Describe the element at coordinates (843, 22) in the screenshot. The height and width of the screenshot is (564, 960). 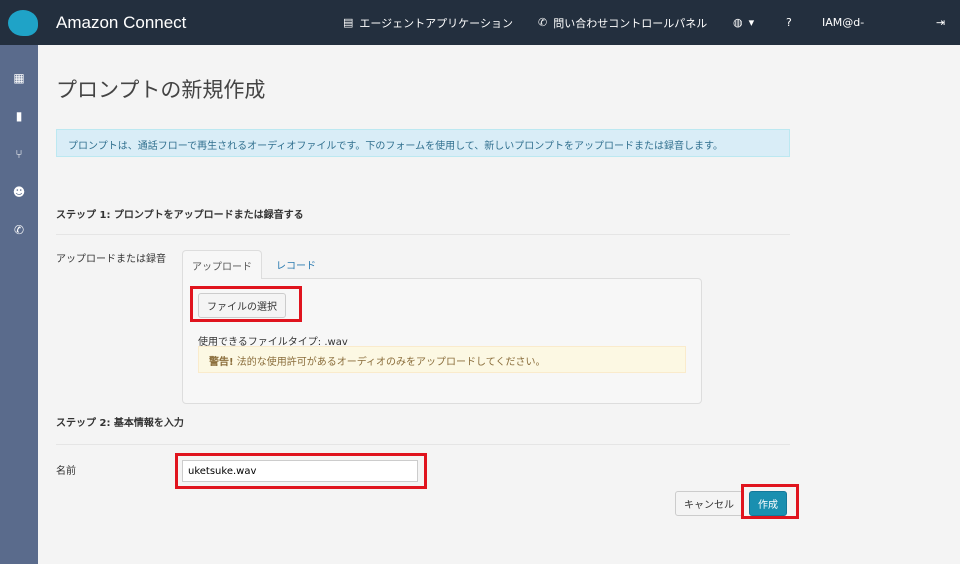
I see `user-menu: IAM@d-` at that location.